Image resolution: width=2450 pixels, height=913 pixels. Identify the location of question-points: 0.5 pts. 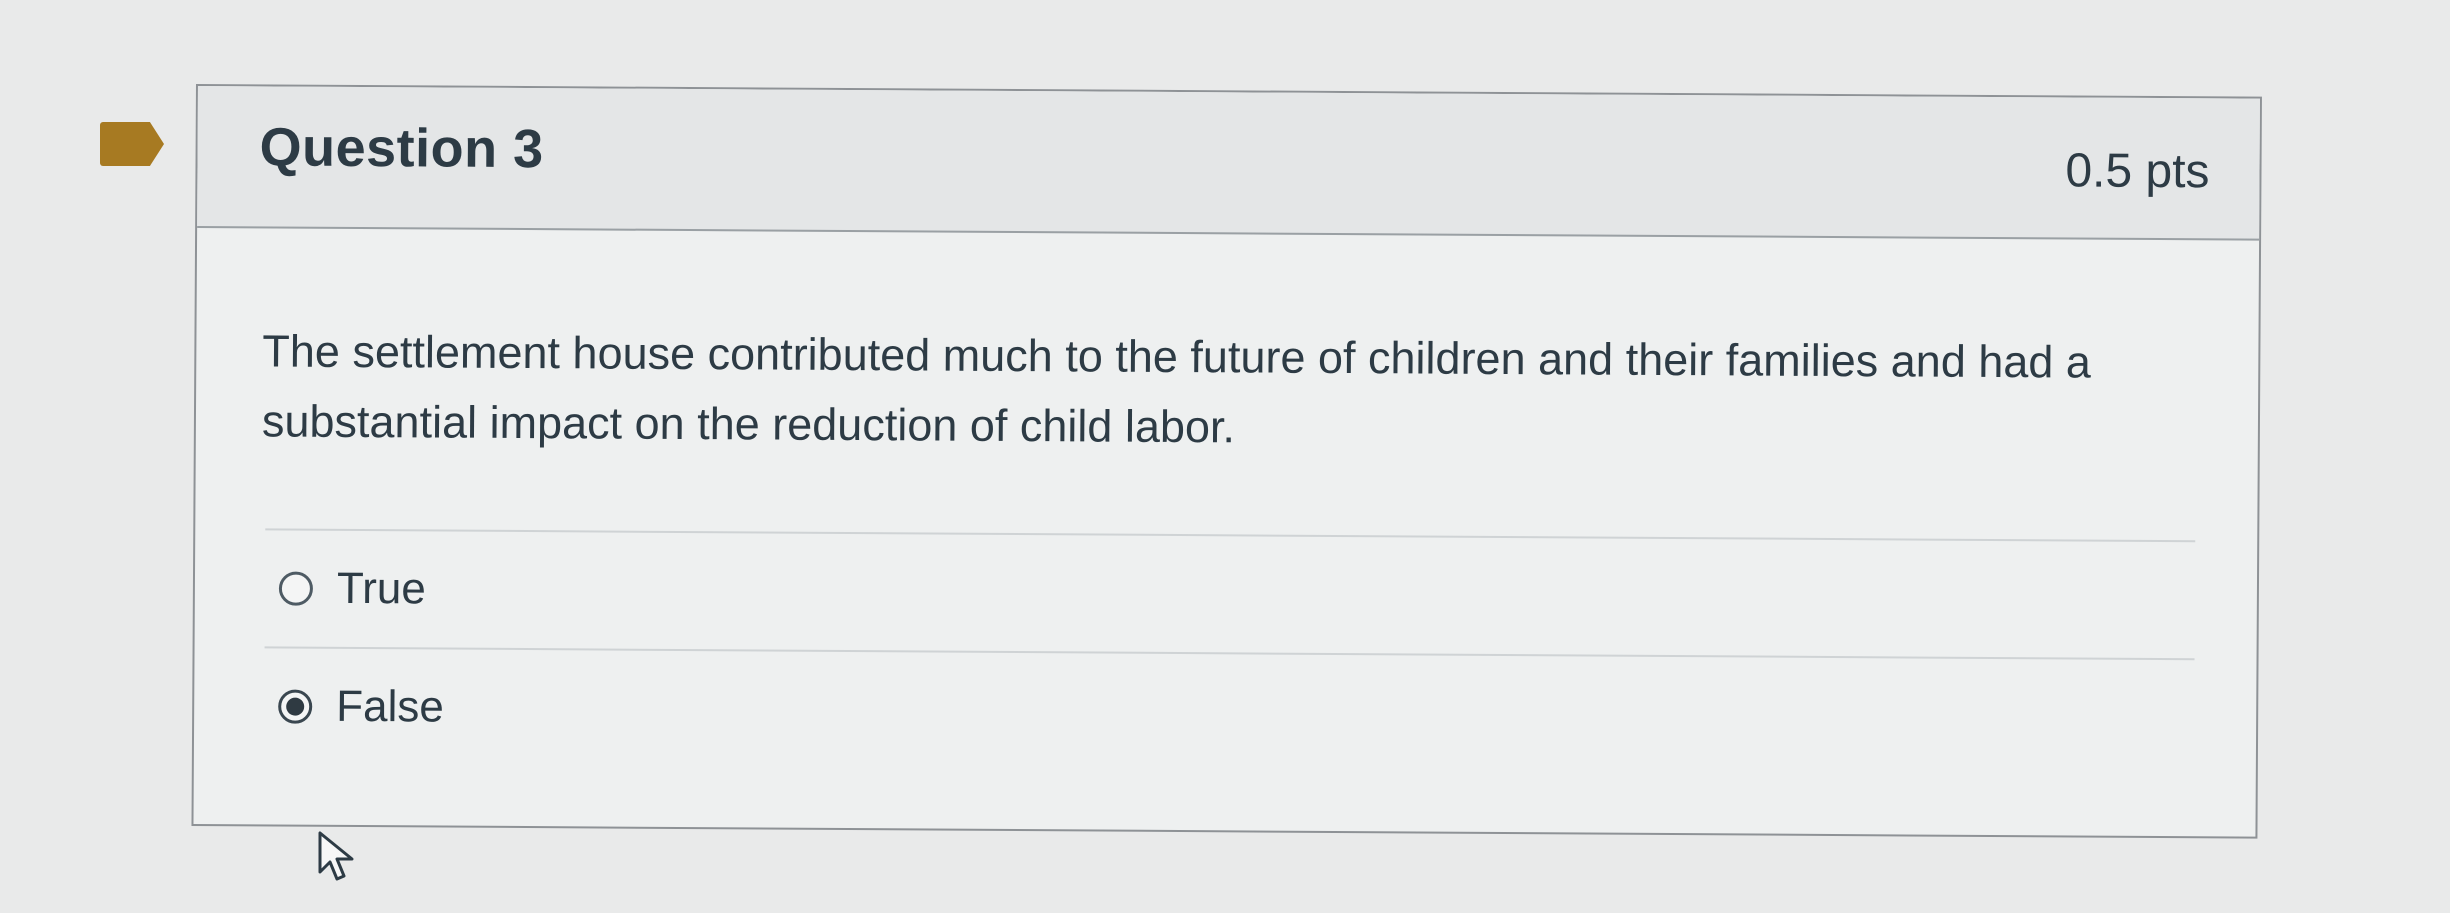
(2137, 171).